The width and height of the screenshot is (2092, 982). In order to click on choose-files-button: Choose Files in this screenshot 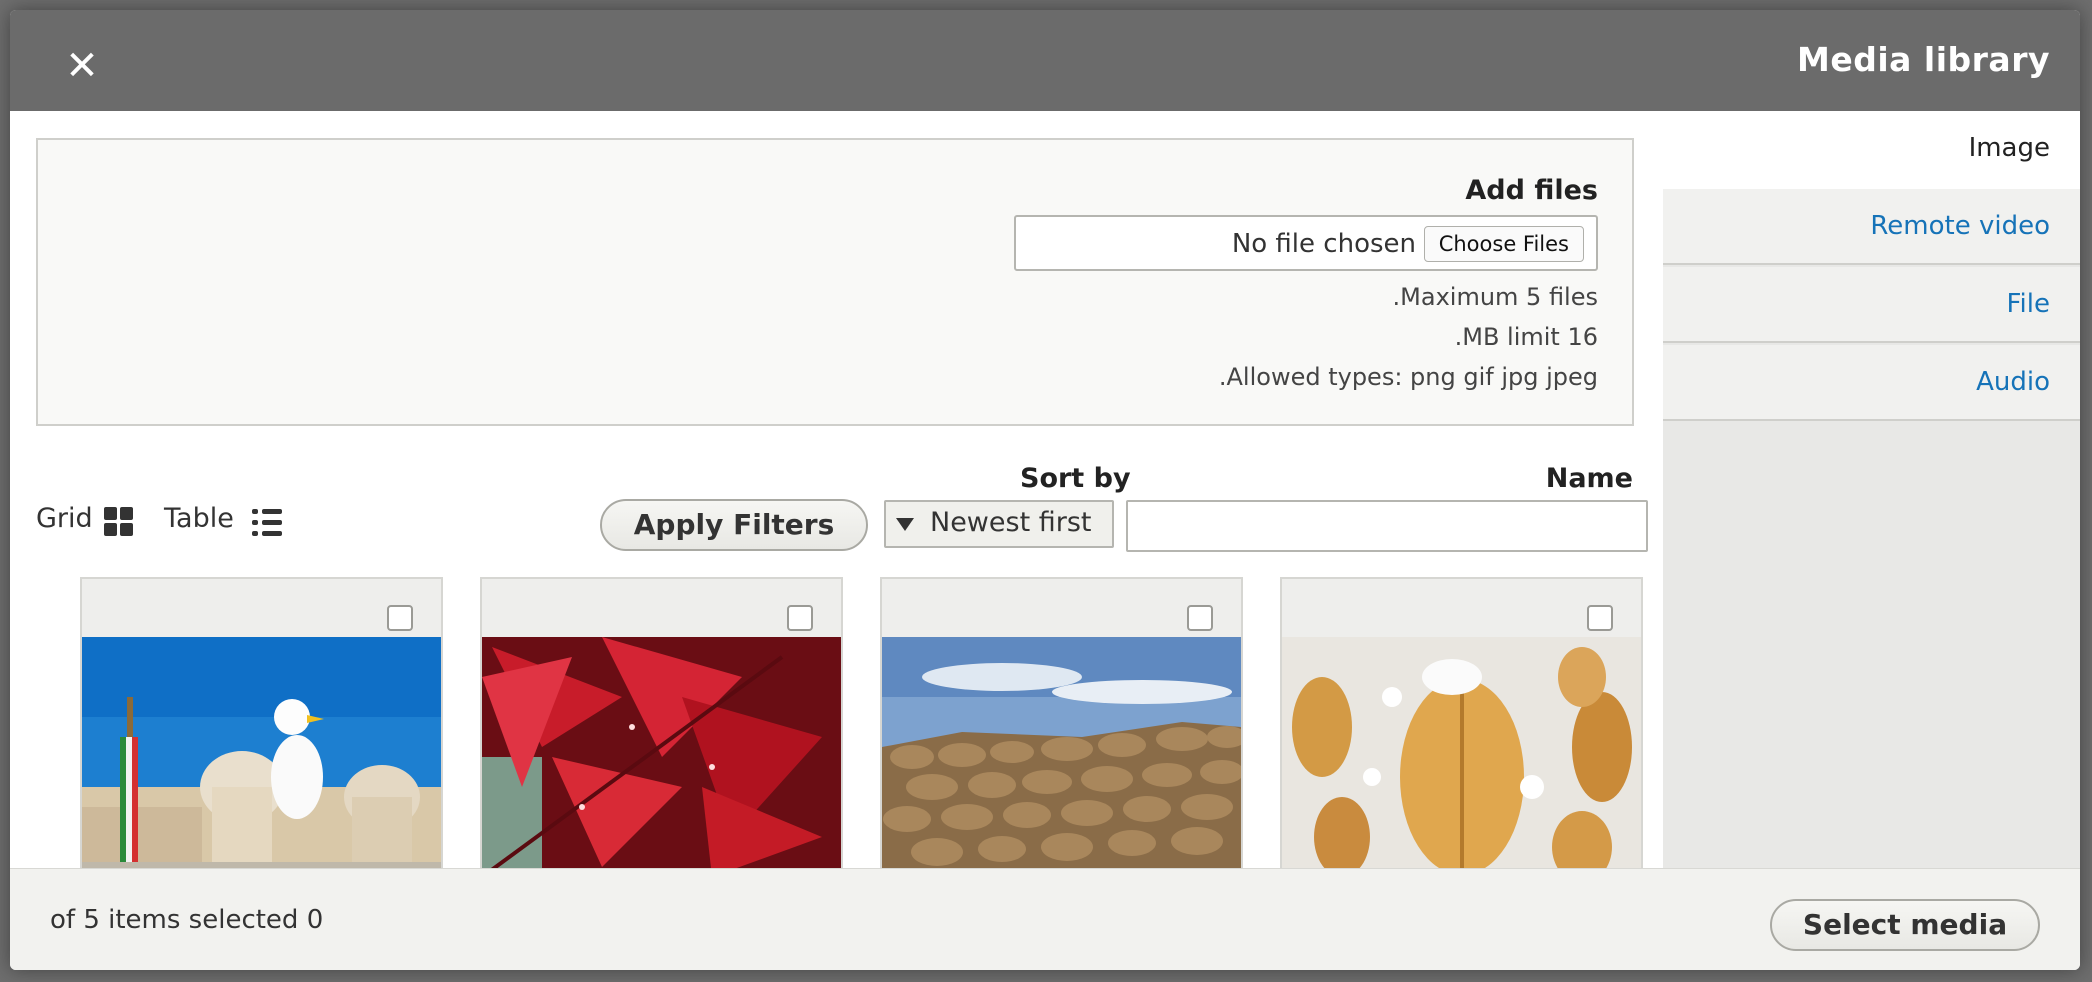, I will do `click(1503, 244)`.